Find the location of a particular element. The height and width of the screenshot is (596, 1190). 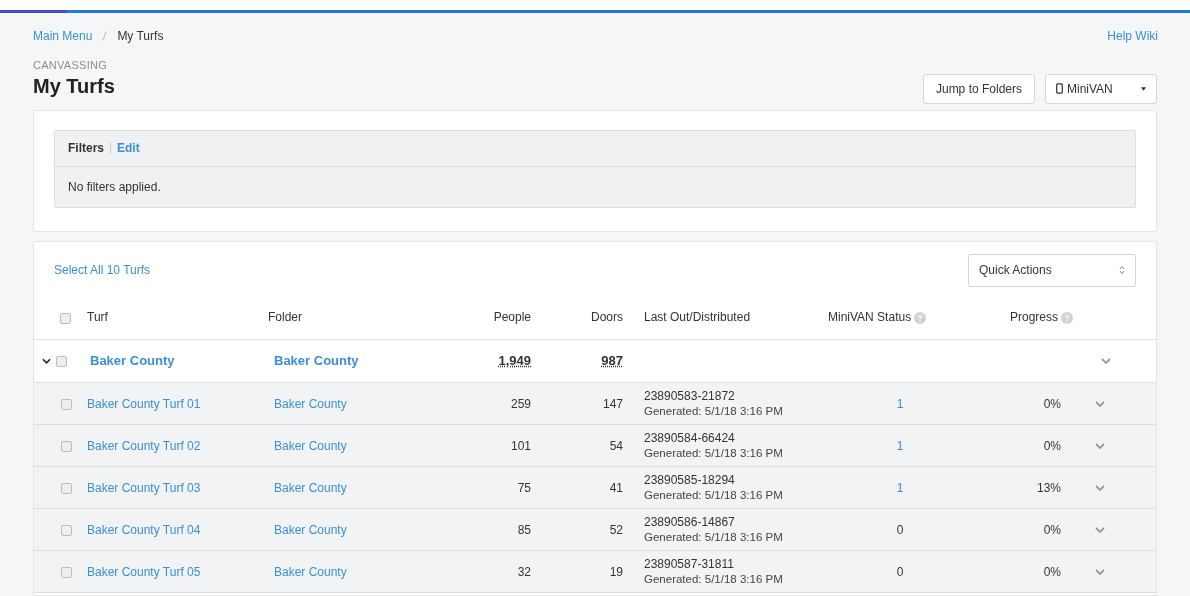

table-cell: 41 is located at coordinates (616, 487).